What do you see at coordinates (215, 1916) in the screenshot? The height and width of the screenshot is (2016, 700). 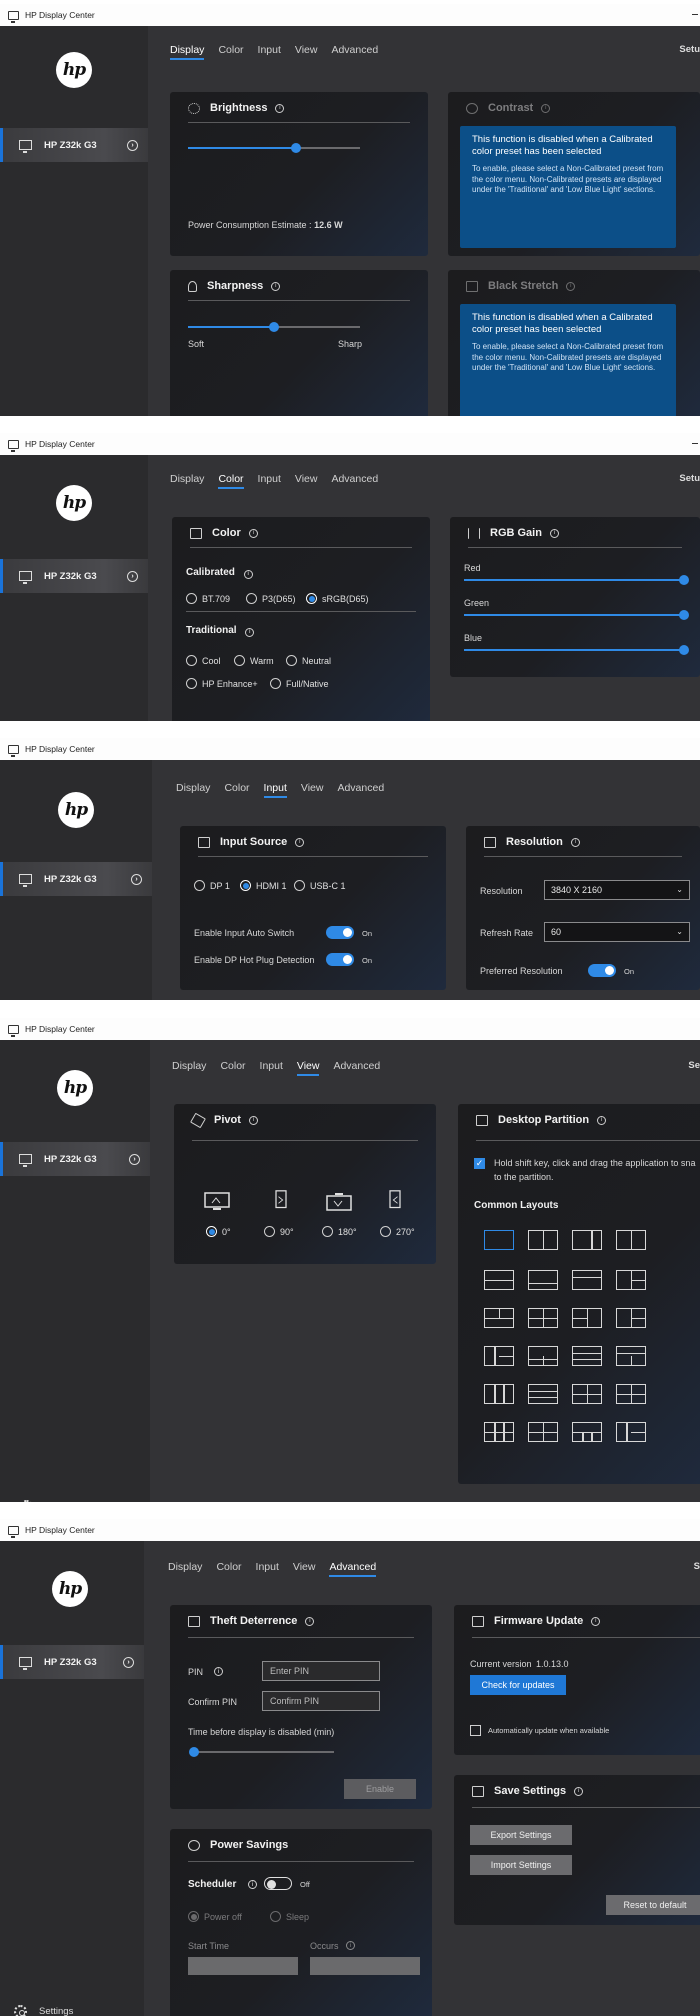 I see `power-off-radio: Power off` at bounding box center [215, 1916].